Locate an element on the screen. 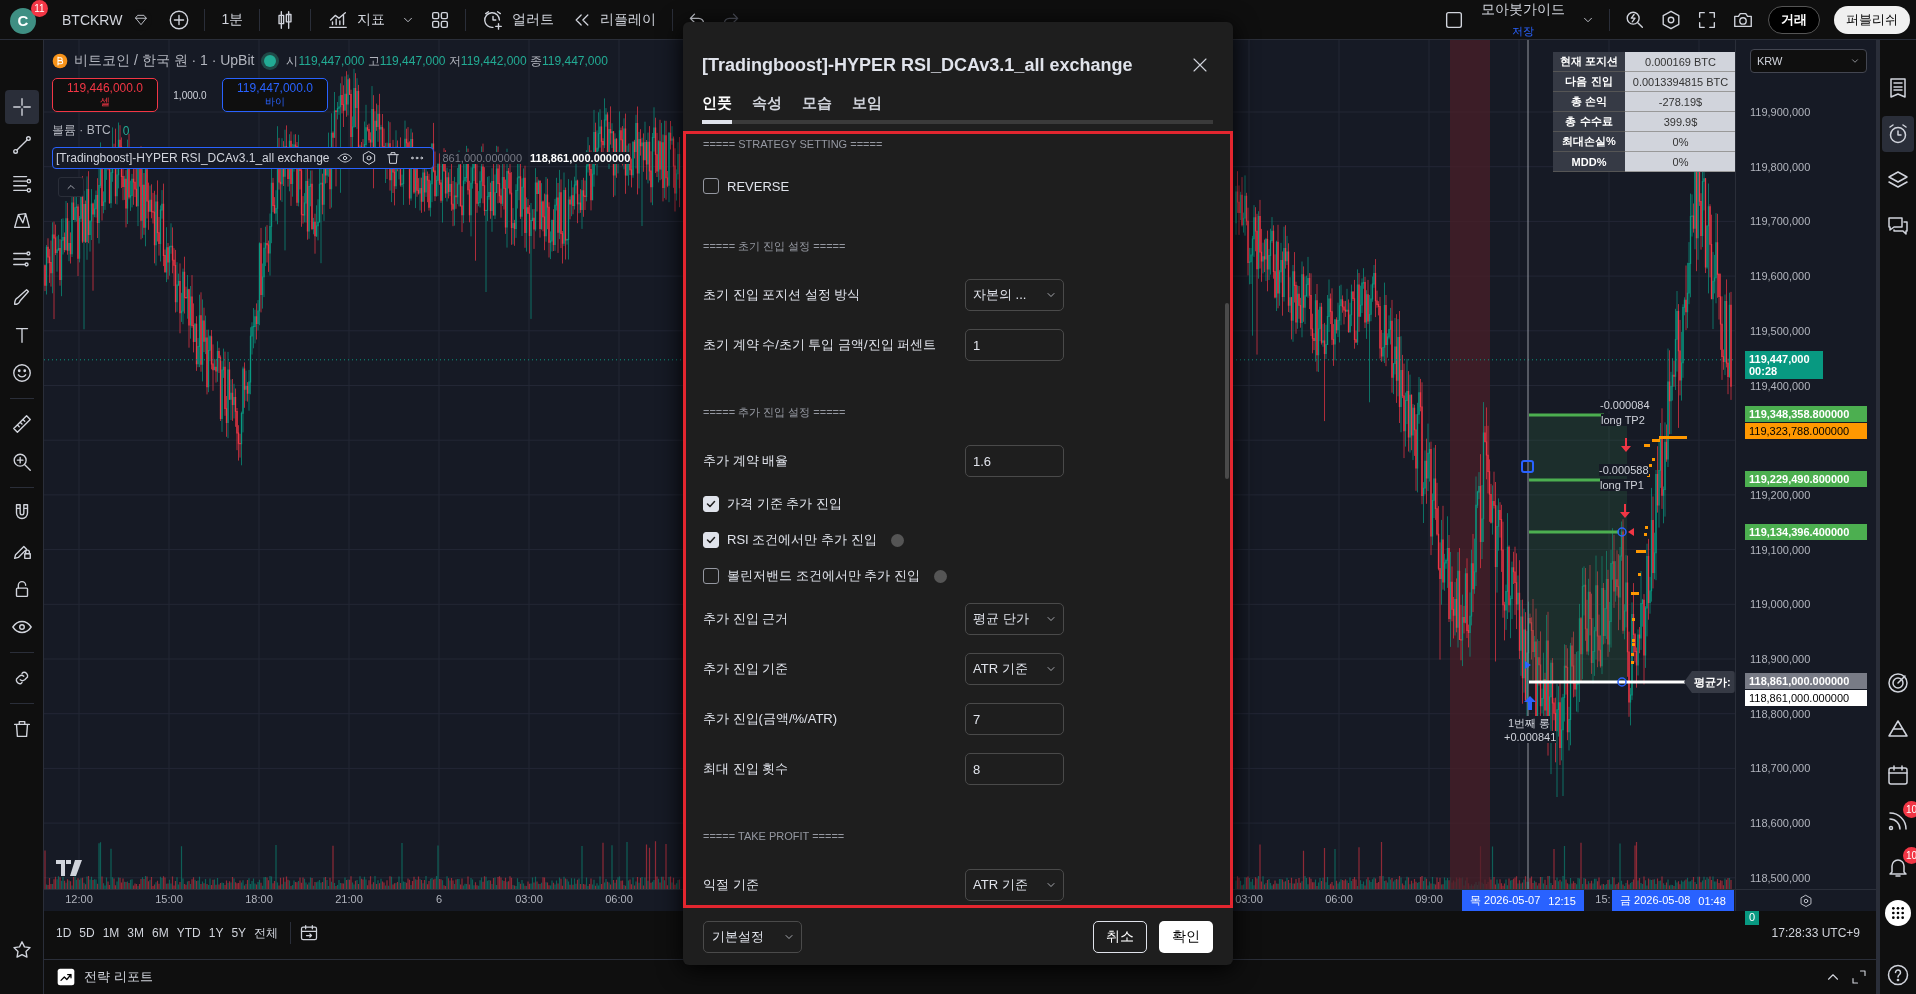 The image size is (1916, 994). dropdown: 평균 단가 is located at coordinates (1014, 619).